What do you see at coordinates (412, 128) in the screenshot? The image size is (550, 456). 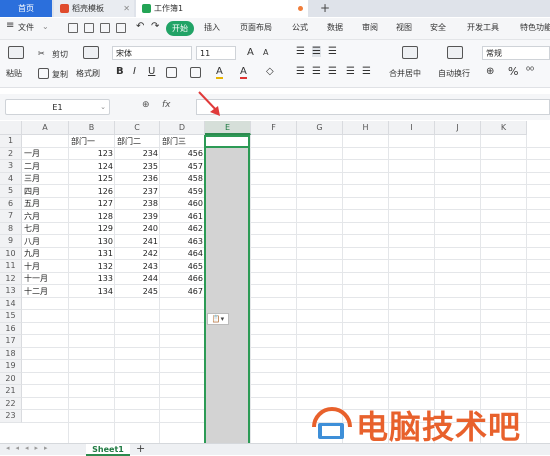 I see `column-header-i: I` at bounding box center [412, 128].